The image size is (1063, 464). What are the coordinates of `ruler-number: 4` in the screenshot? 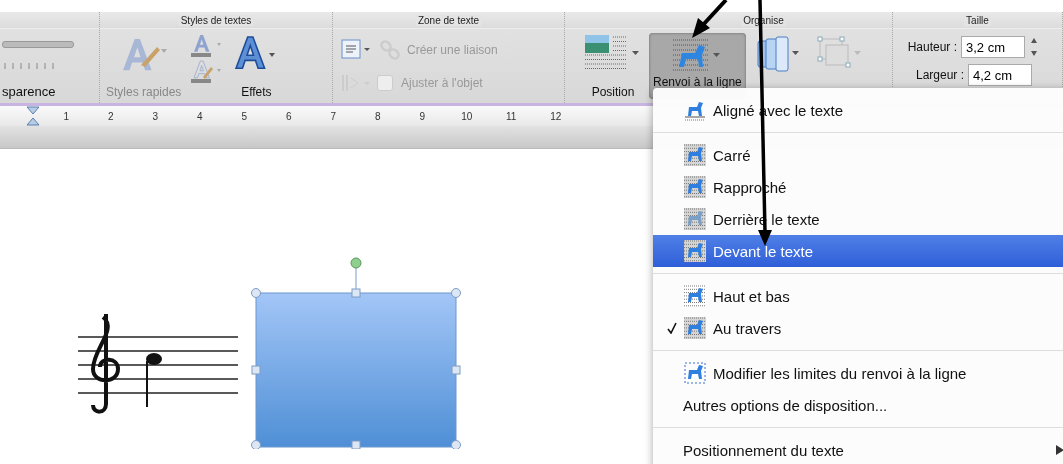 It's located at (199, 116).